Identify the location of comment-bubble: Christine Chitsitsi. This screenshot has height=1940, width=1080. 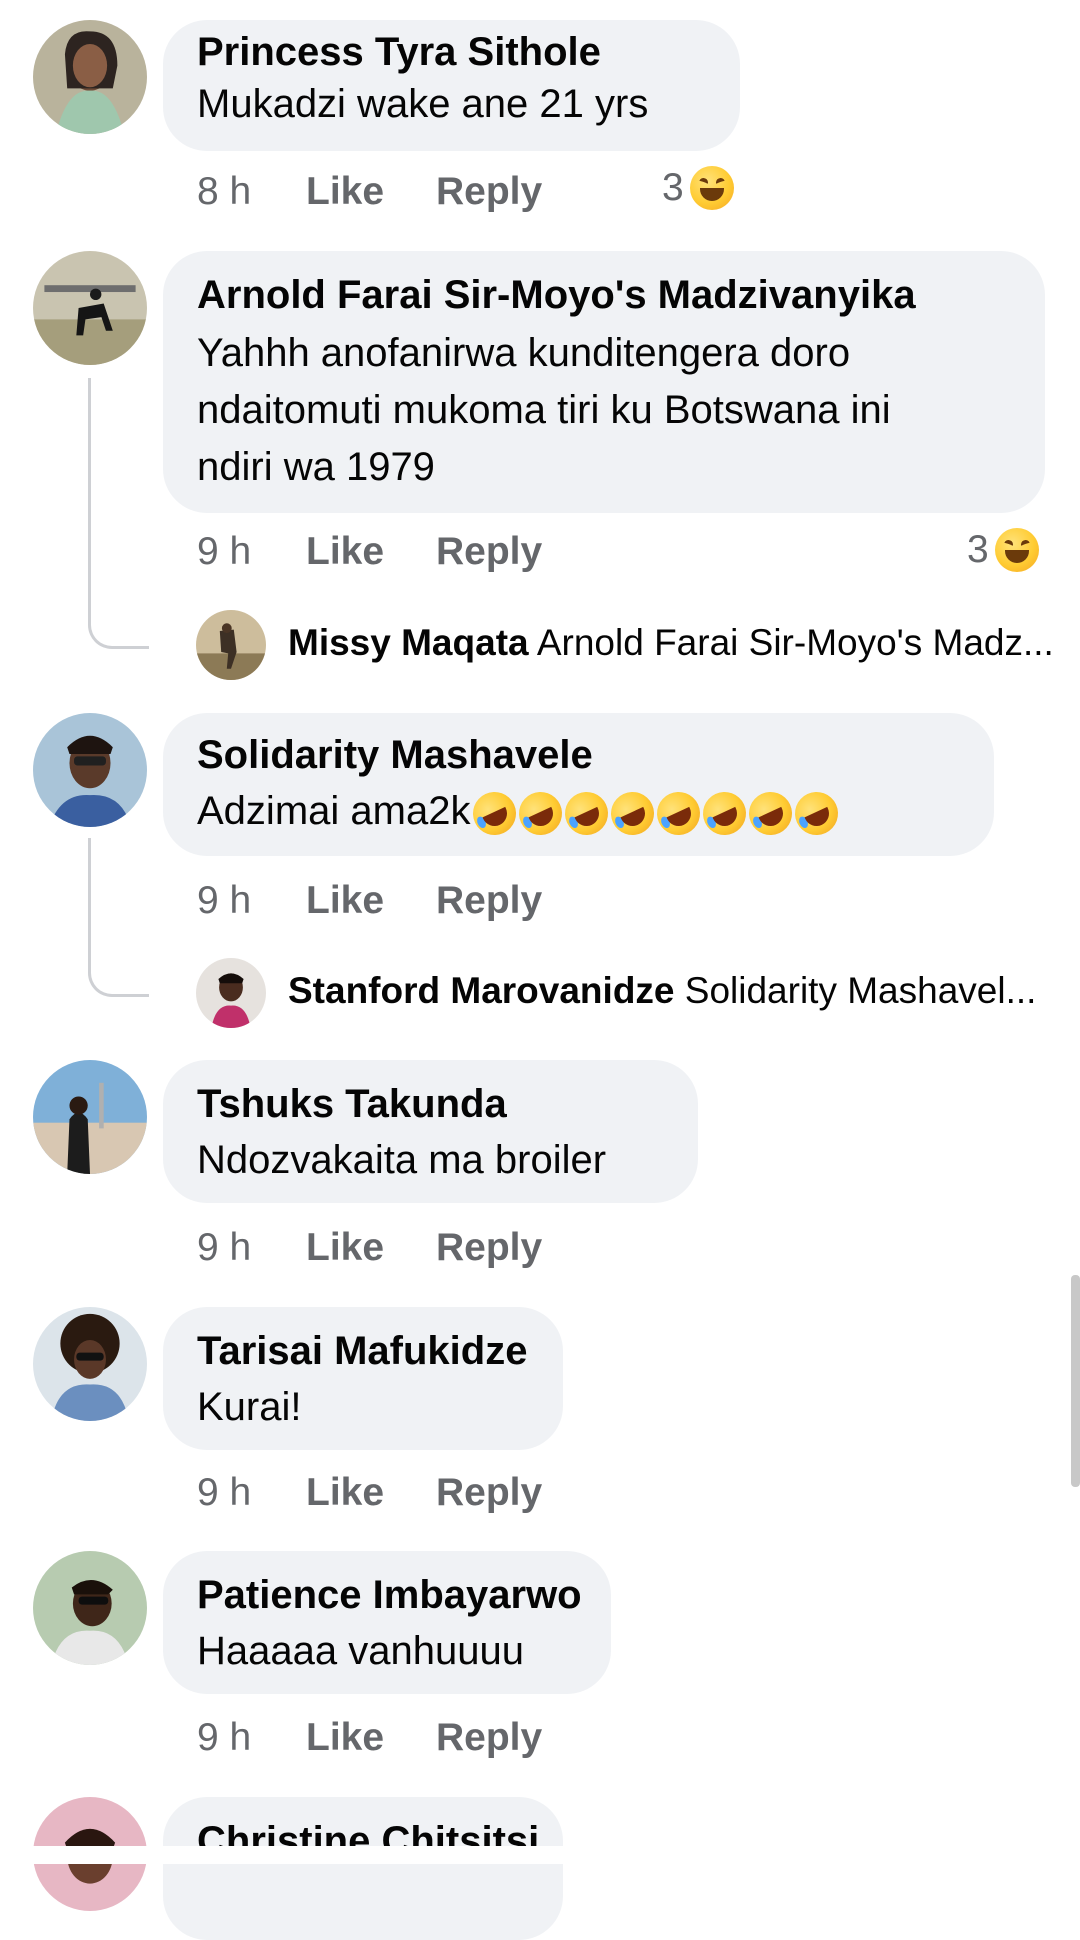
(363, 1868).